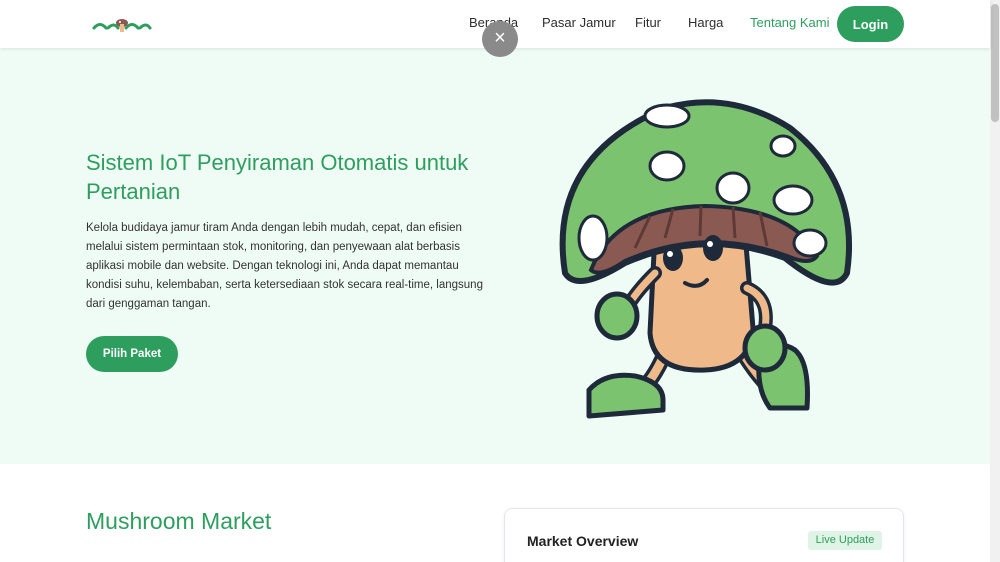 The image size is (1000, 562). I want to click on close-icon: ×, so click(500, 39).